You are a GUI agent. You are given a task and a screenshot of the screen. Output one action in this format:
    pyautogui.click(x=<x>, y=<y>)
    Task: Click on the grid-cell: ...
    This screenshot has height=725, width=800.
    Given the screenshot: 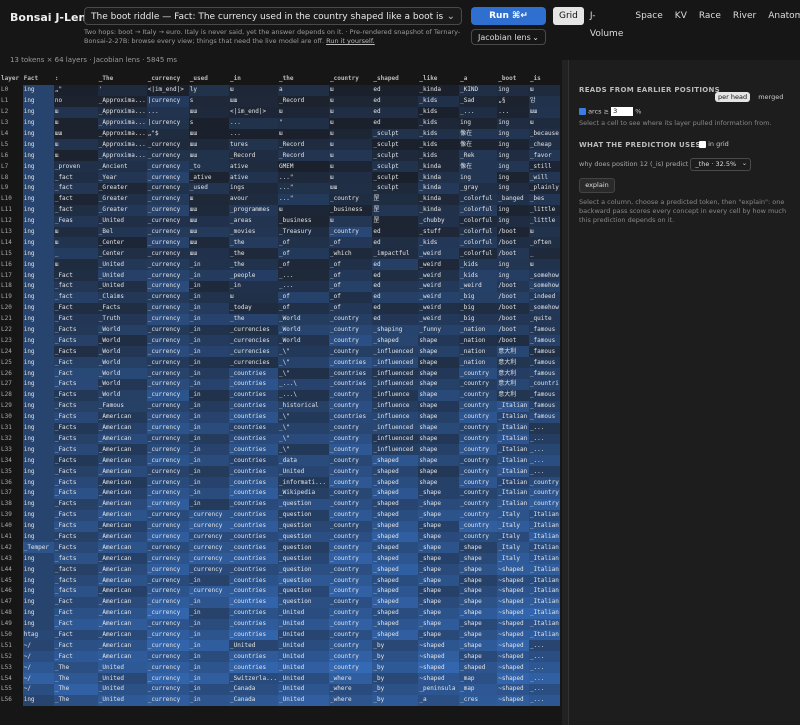 What is the action you would take?
    pyautogui.click(x=253, y=134)
    